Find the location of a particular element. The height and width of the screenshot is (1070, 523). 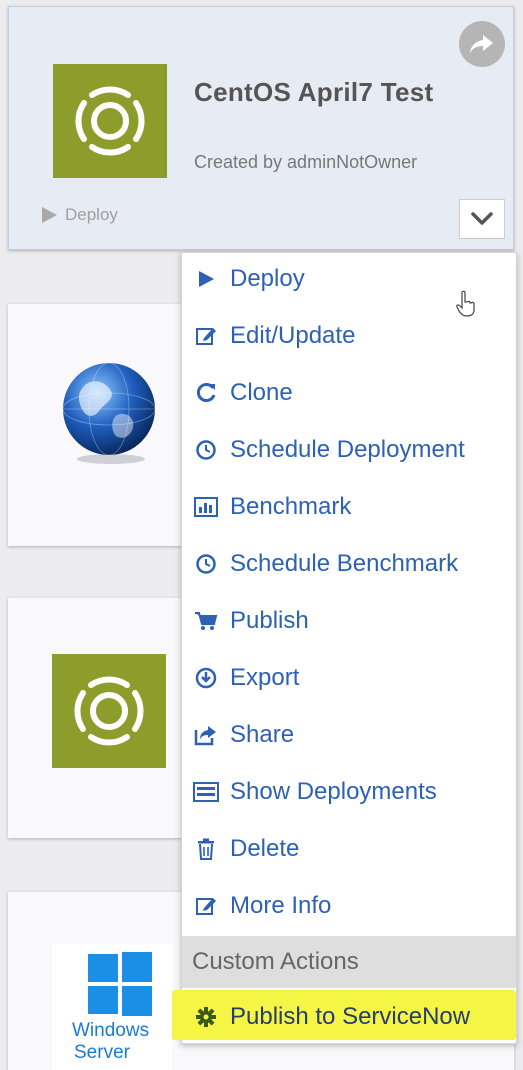

menu-item-label: Publish to ServiceNow is located at coordinates (350, 1016).